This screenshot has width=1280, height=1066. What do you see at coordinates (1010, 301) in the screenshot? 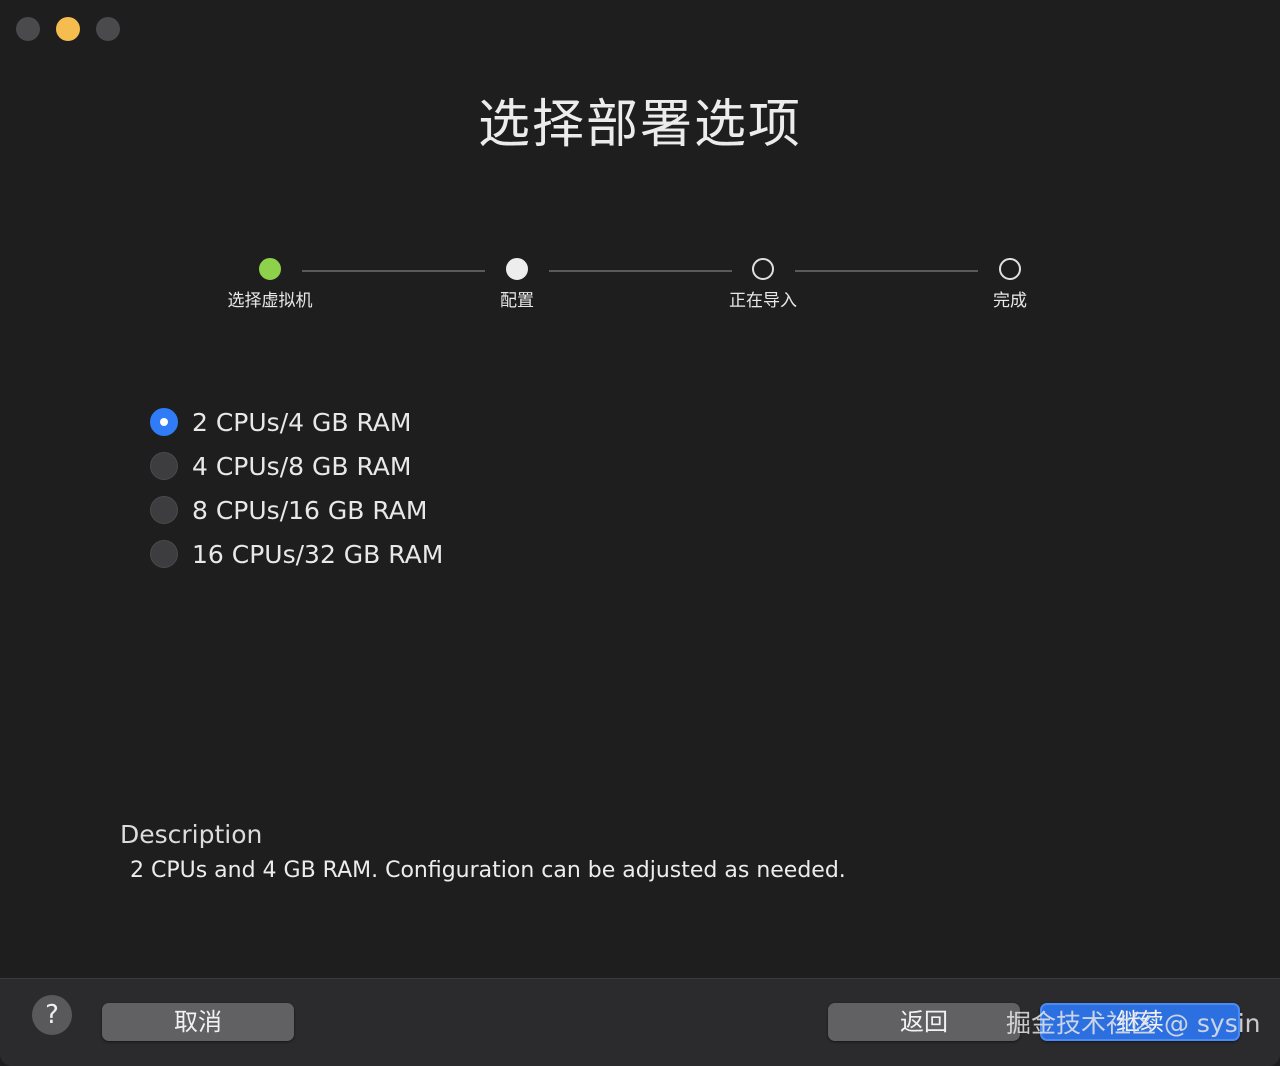
I see `step-label: 完成` at bounding box center [1010, 301].